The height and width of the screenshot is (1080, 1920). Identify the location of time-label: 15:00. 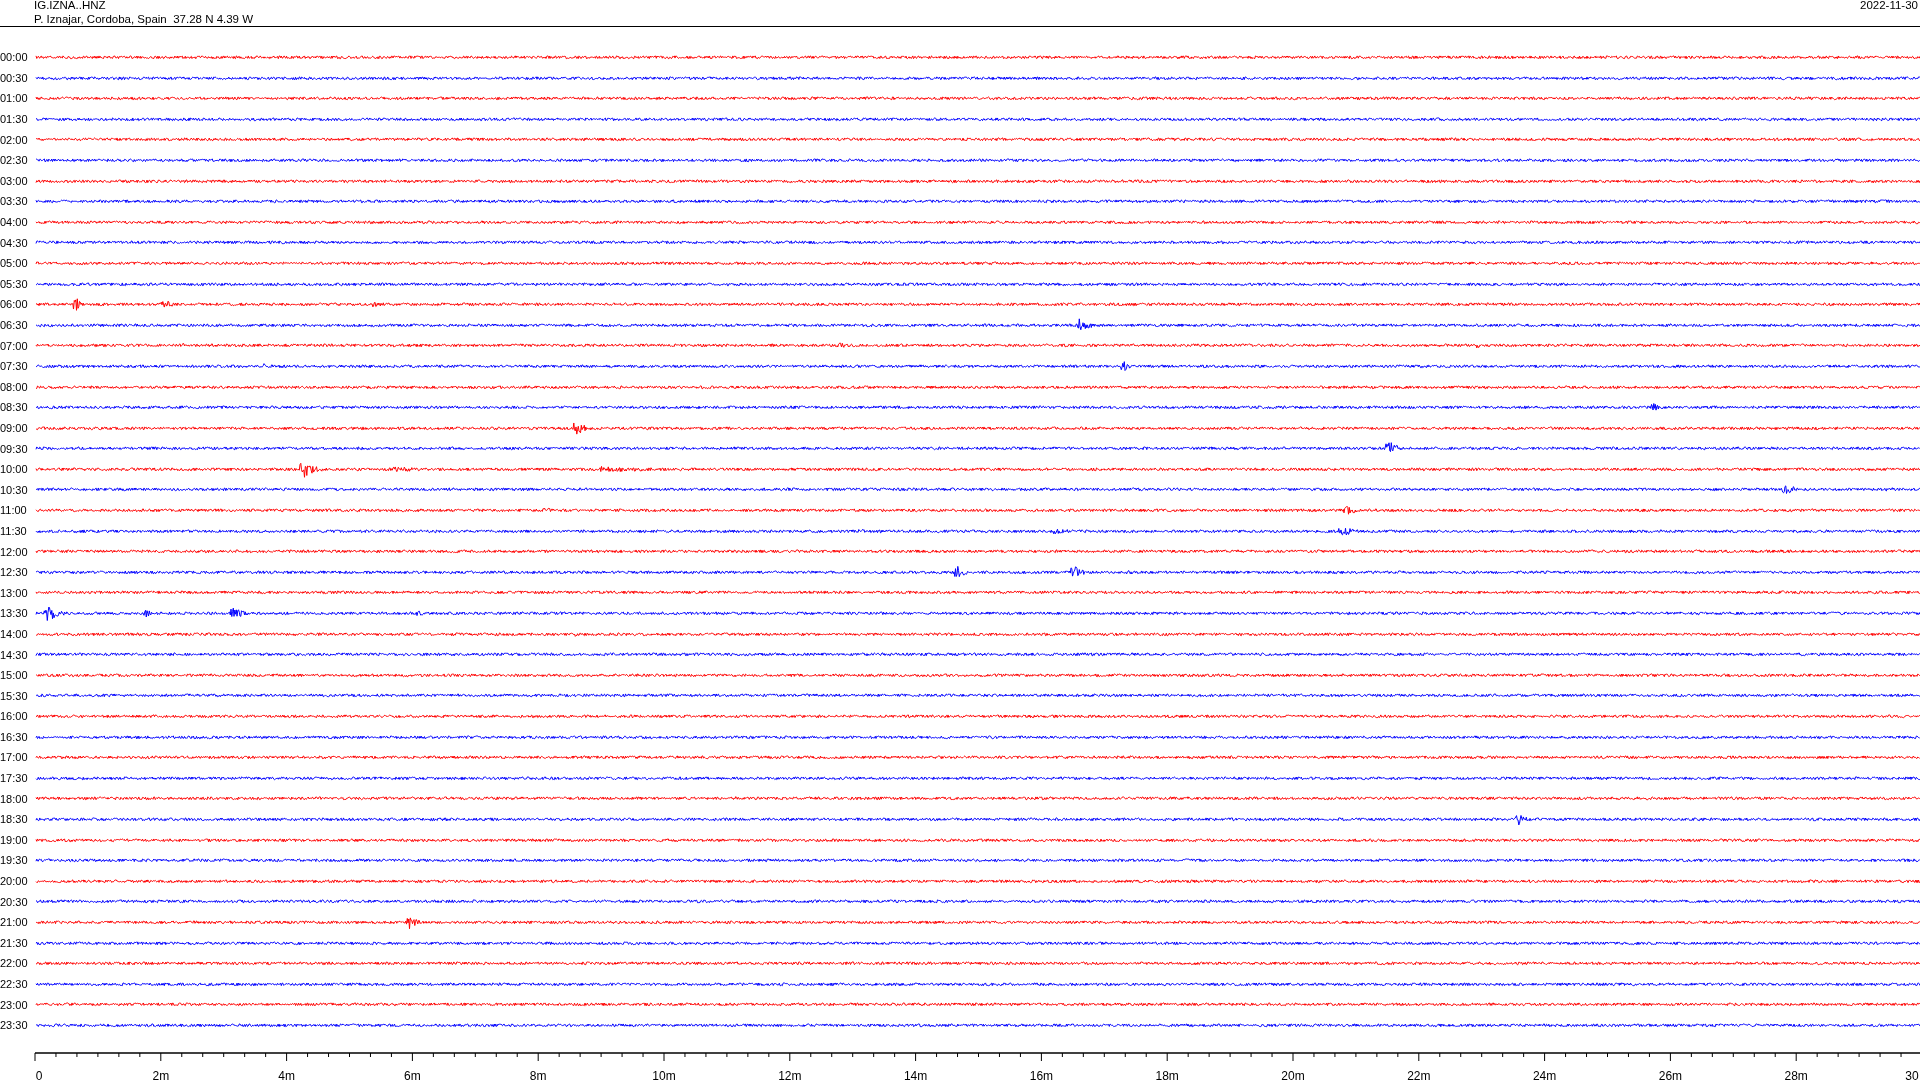
(14, 675).